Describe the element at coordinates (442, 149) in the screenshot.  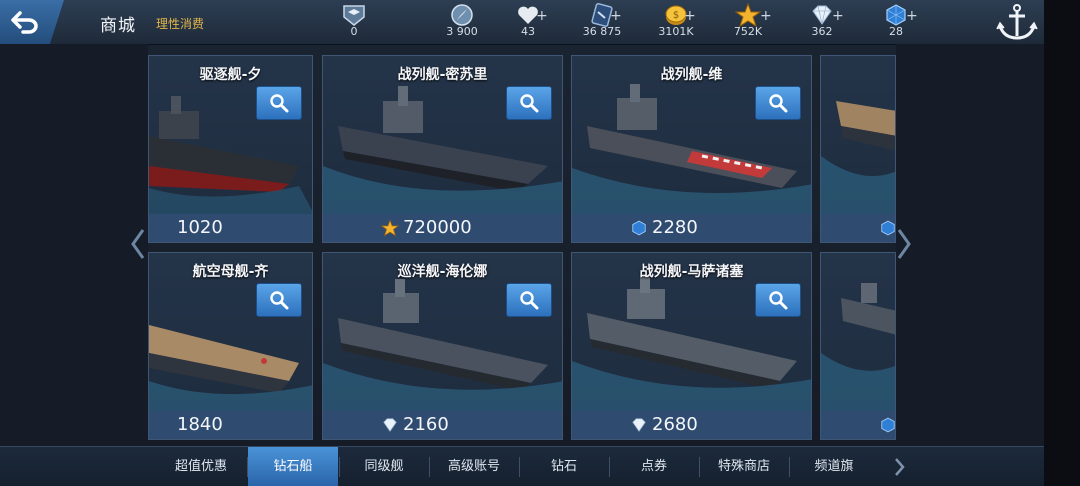
I see `ship-card: 战列舰-密苏里 720000` at that location.